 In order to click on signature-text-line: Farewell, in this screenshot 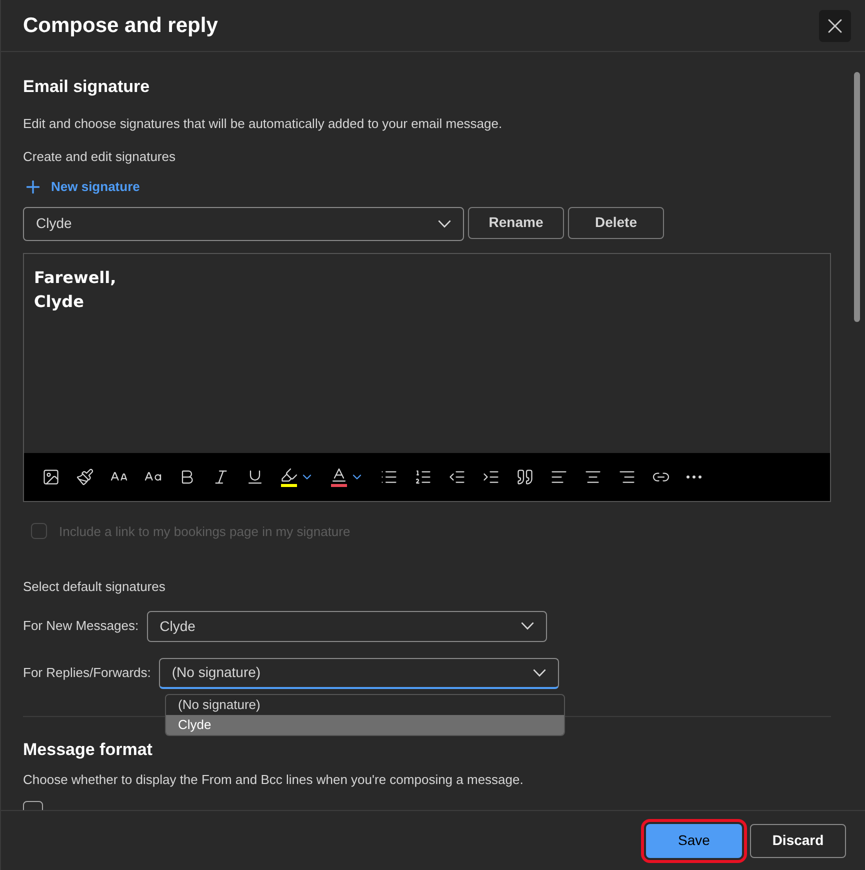, I will do `click(76, 277)`.